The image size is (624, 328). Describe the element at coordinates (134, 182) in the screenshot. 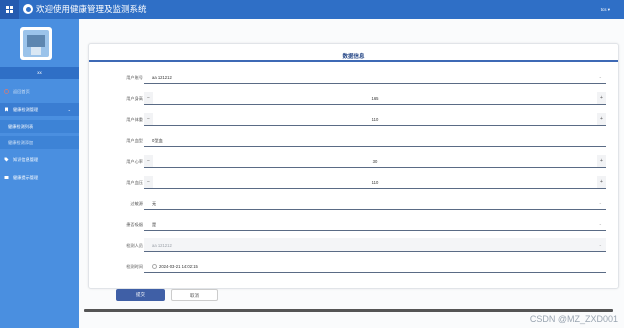

I see `field-label: 用户血压` at that location.